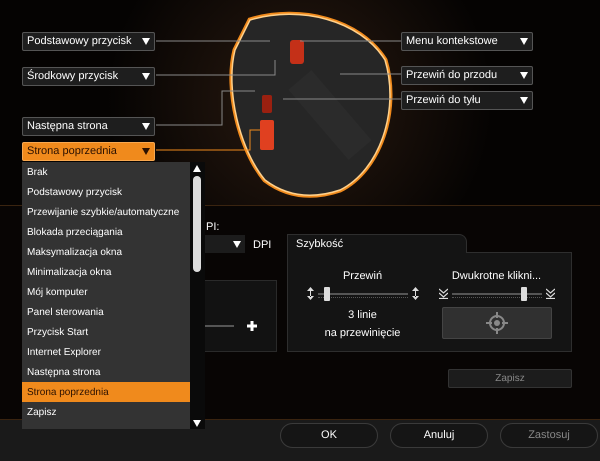 Image resolution: width=600 pixels, height=461 pixels. I want to click on double-click-test-area, so click(497, 322).